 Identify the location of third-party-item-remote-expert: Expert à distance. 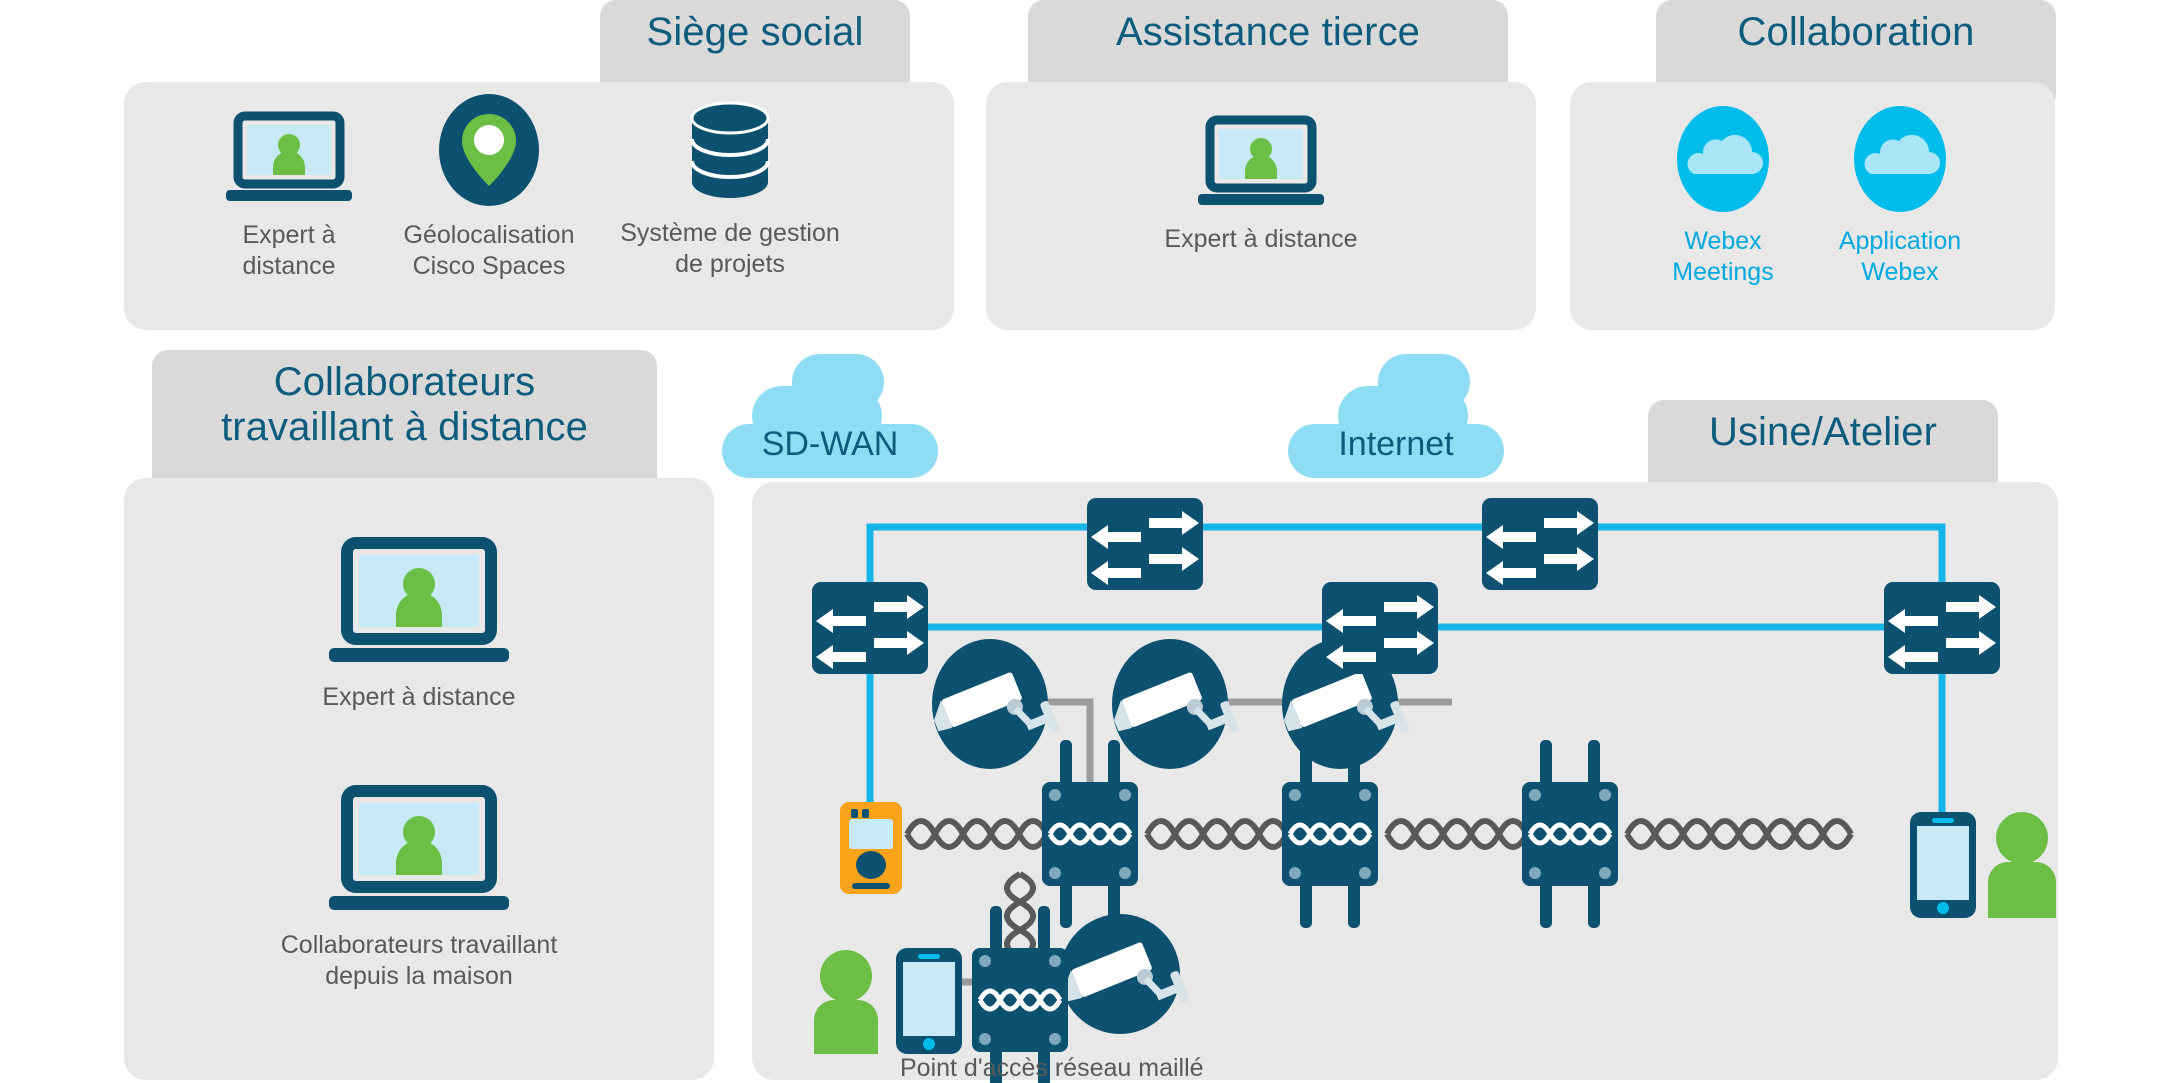
(1261, 185).